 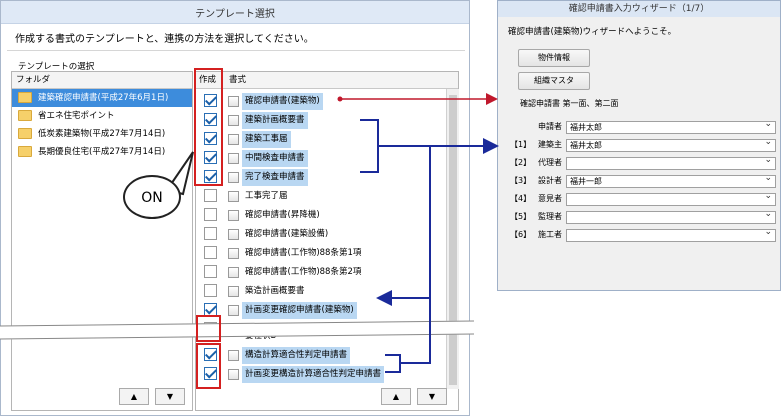 I want to click on blue-arrow-to-change, so click(x=435, y=225).